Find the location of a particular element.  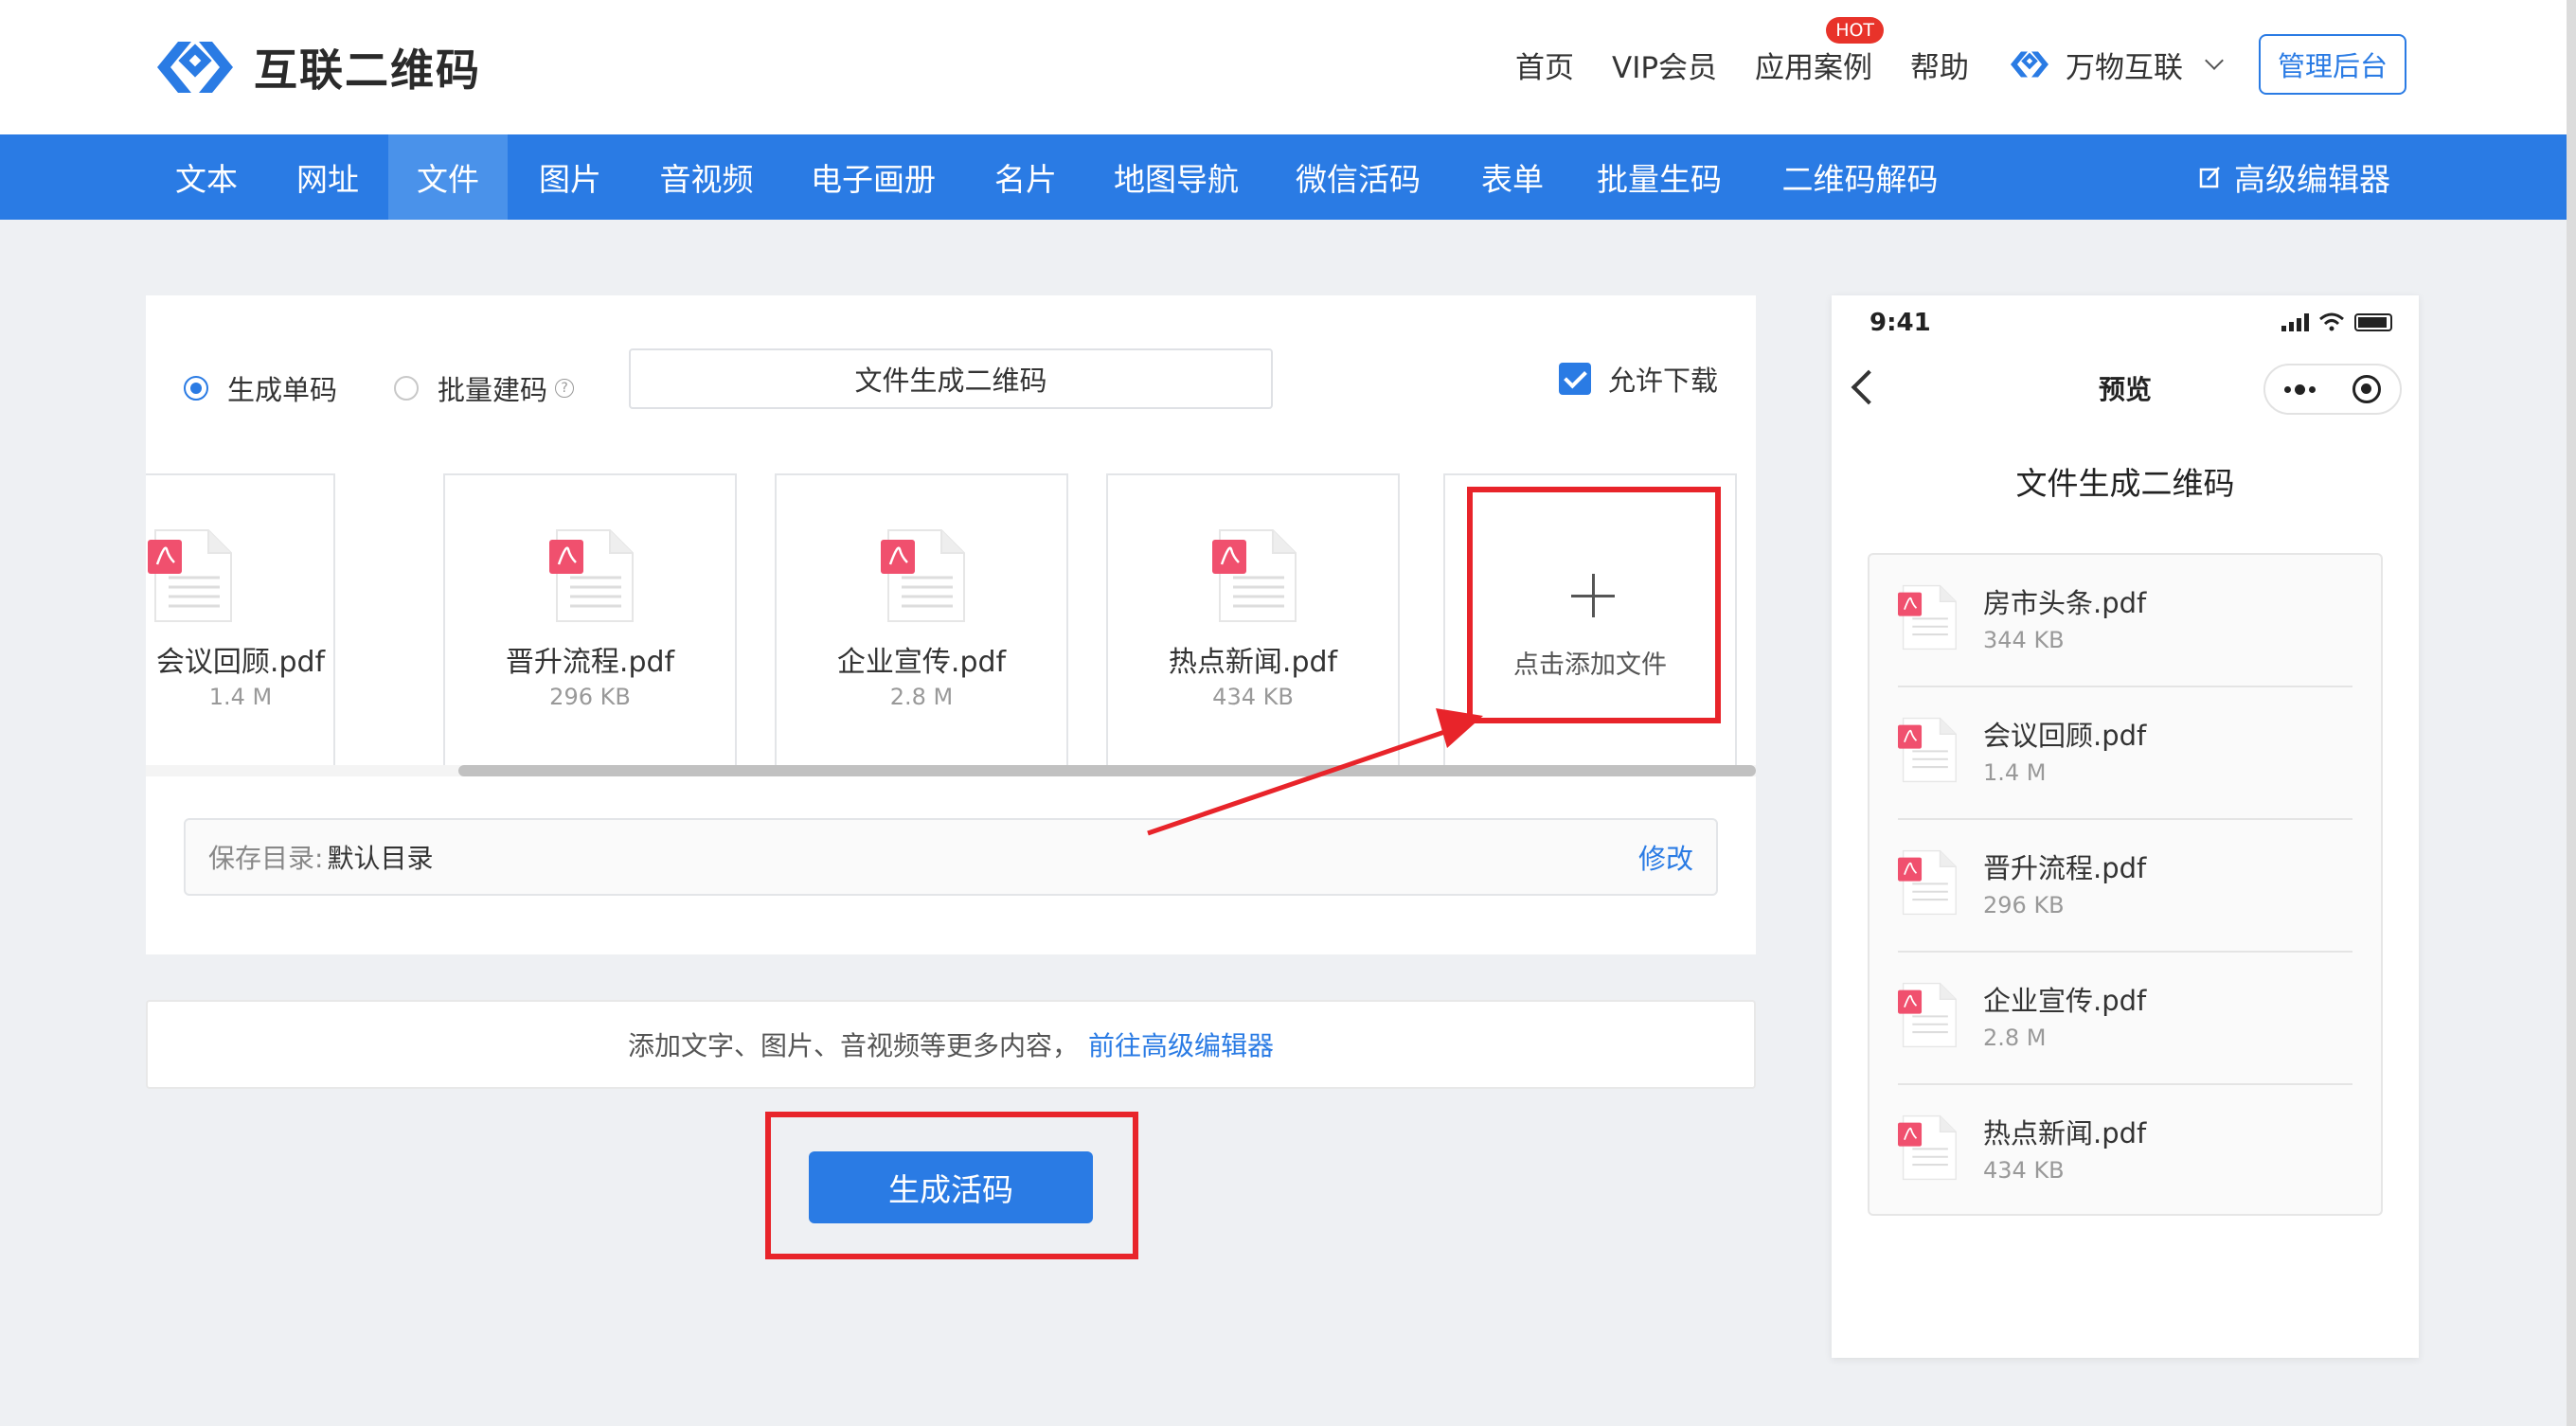

mode-options: 生成单码 批量建码 ? is located at coordinates (379, 388).